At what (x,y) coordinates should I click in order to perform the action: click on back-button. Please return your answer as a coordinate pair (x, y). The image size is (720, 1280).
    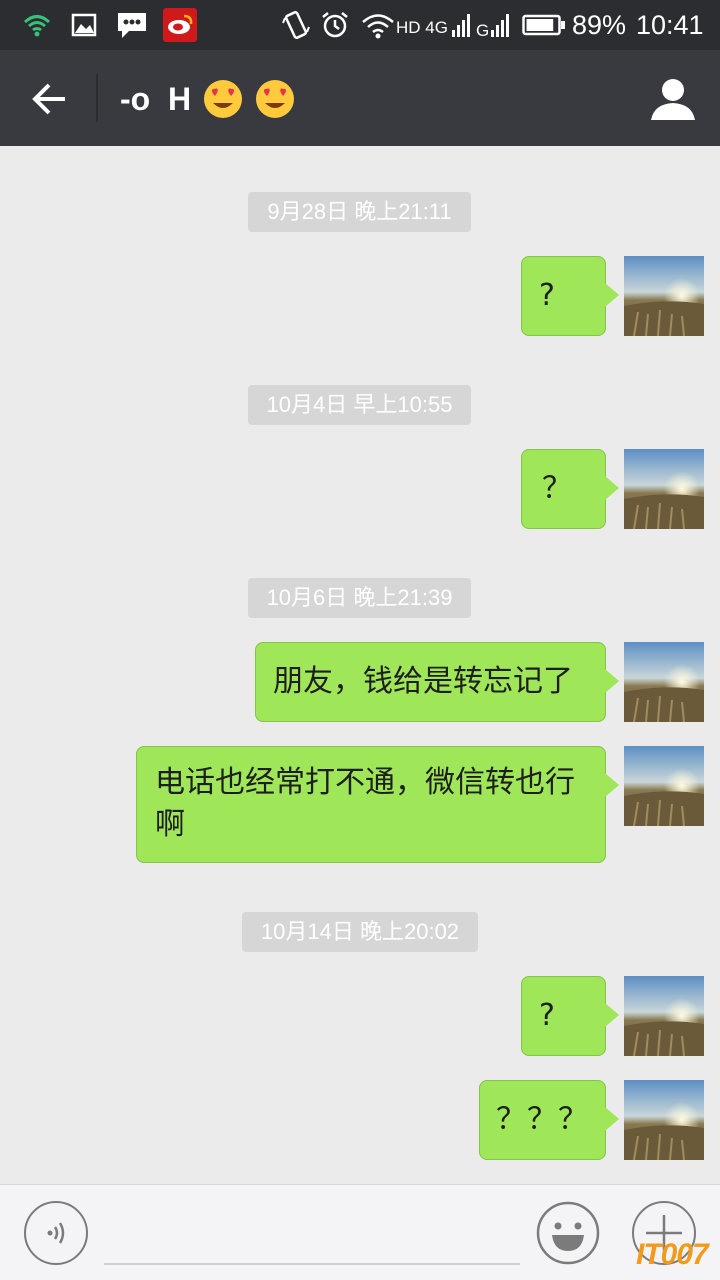
    Looking at the image, I should click on (49, 99).